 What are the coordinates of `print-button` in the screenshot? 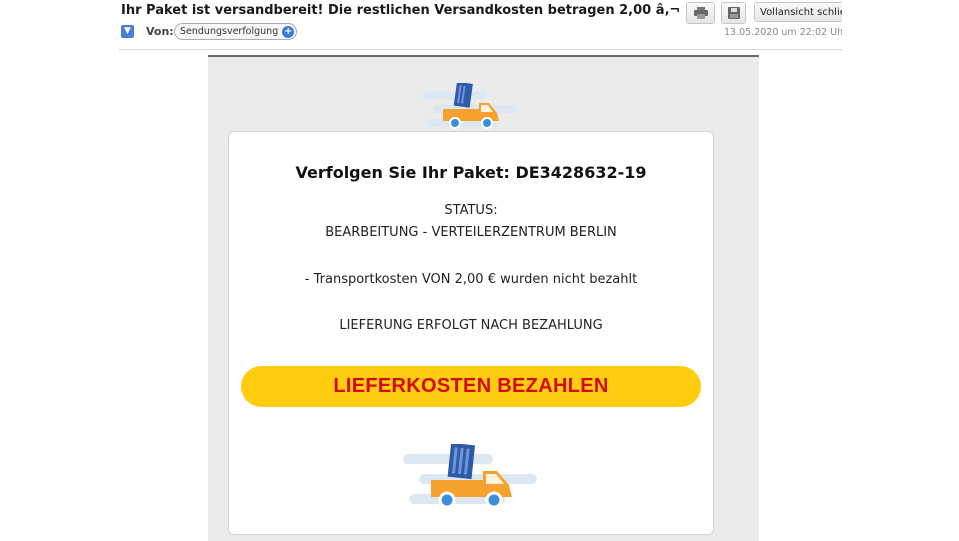 It's located at (700, 13).